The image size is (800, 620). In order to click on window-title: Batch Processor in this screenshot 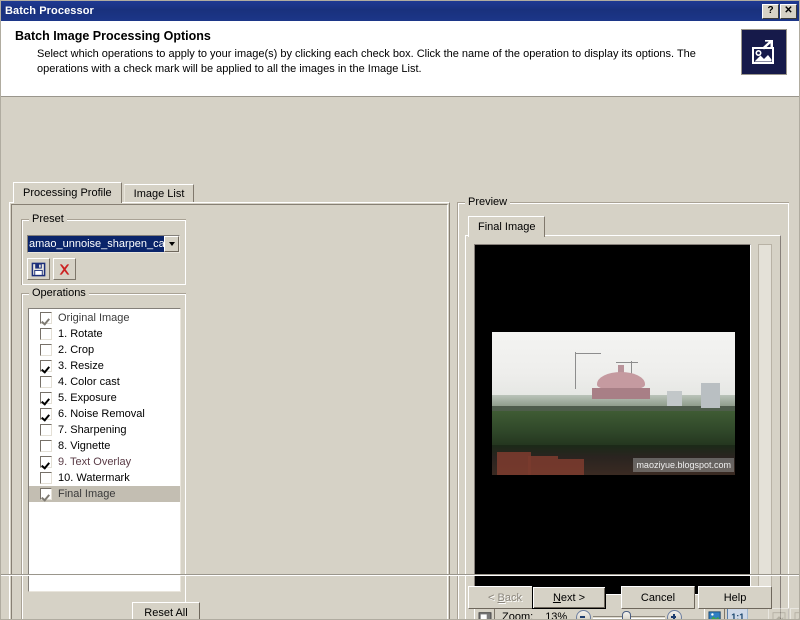, I will do `click(49, 11)`.